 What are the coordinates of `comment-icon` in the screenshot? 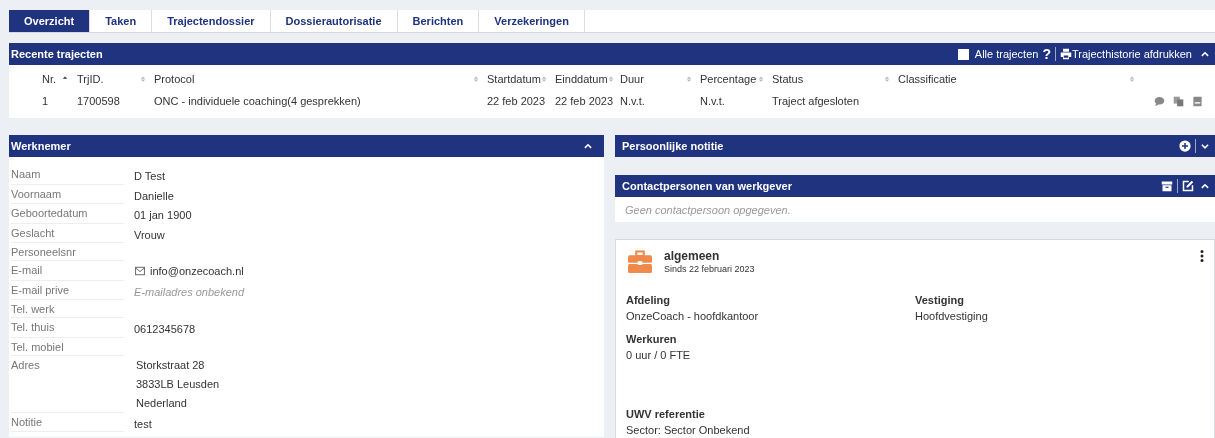 It's located at (1159, 101).